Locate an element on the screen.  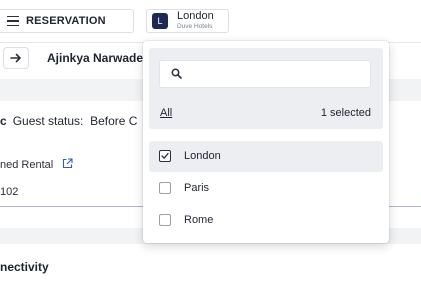
rental-value: 102 is located at coordinates (9, 192).